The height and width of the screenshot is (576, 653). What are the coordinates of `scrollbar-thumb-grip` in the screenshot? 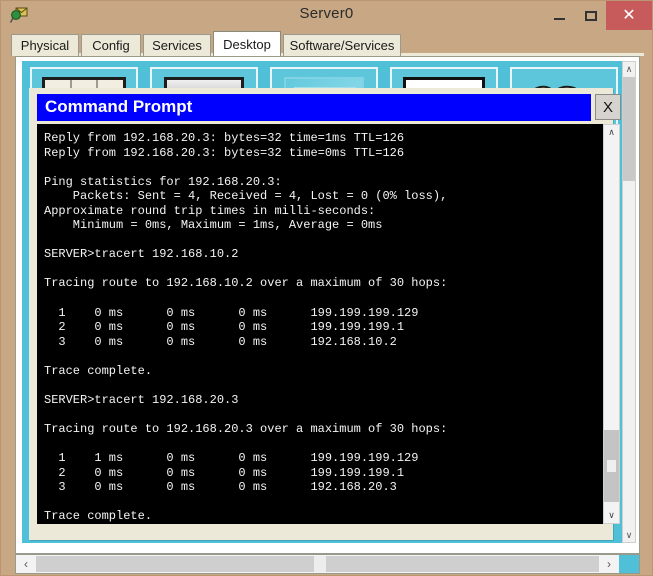 It's located at (611, 466).